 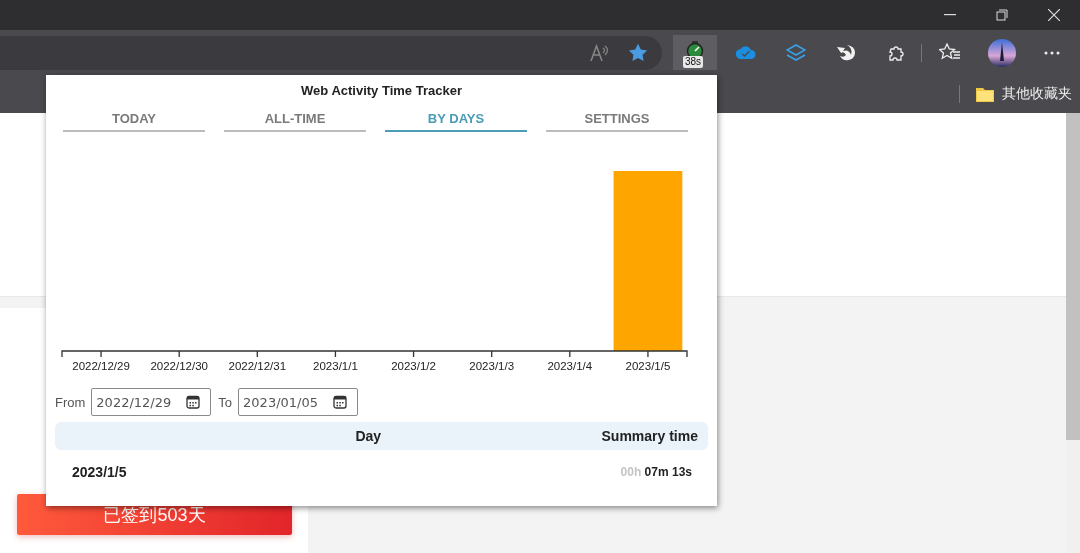 I want to click on tab: SETTINGS, so click(x=617, y=119).